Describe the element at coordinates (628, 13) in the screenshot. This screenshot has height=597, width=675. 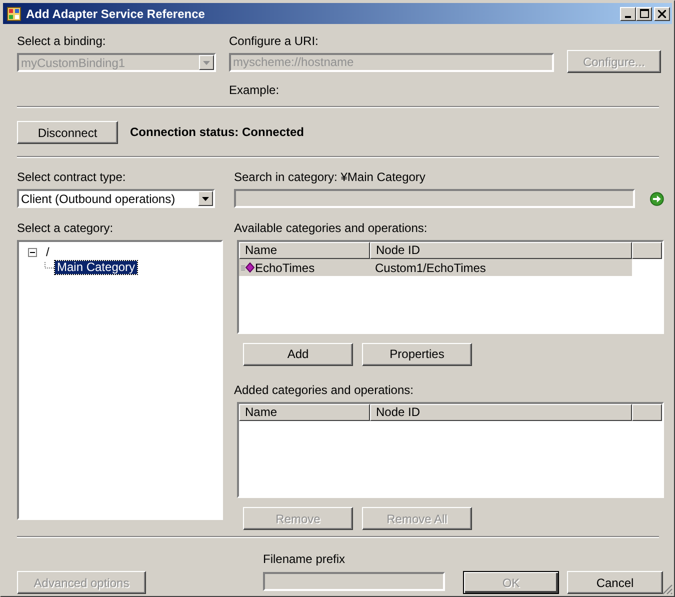
I see `minimize-button` at that location.